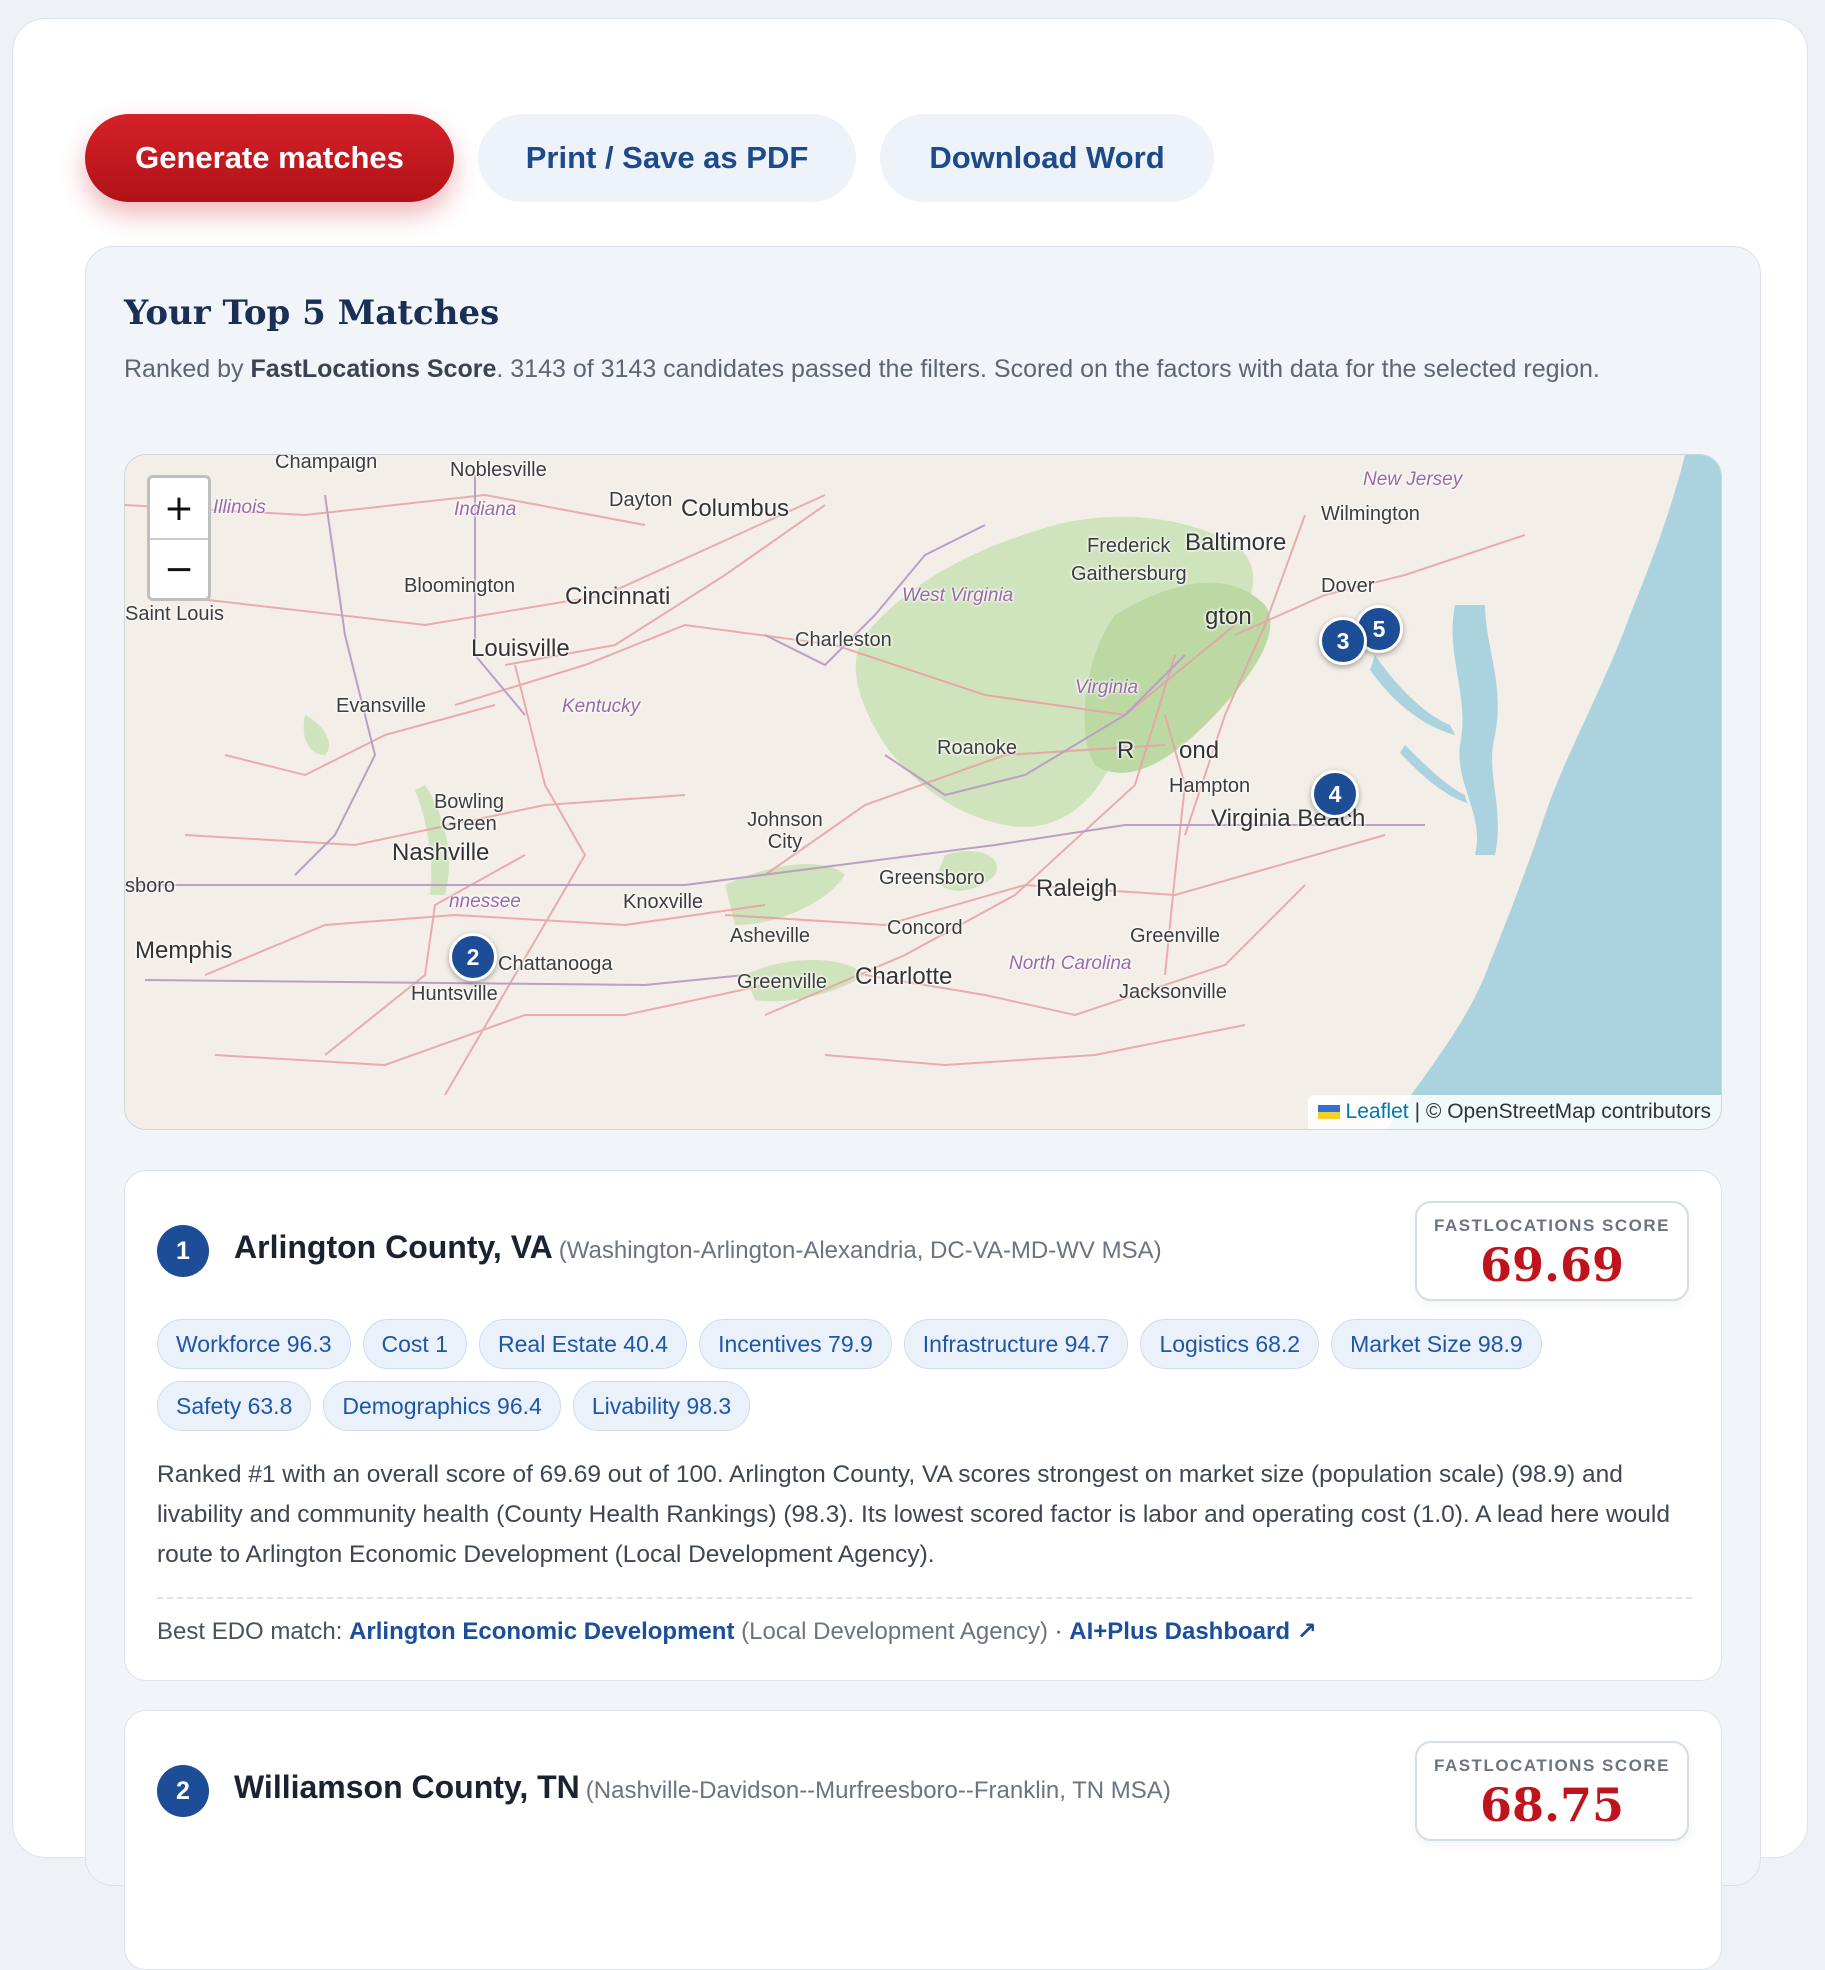 The height and width of the screenshot is (1970, 1825). I want to click on factor-chip-real-estate: Real Estate 40.4, so click(583, 1344).